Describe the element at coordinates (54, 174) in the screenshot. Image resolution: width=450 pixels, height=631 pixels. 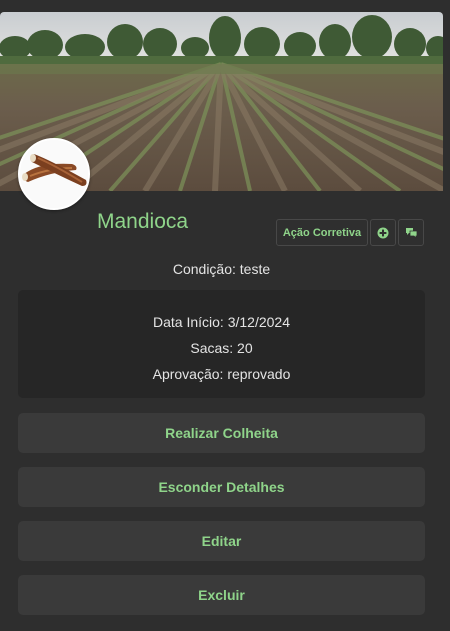
I see `crop-avatar` at that location.